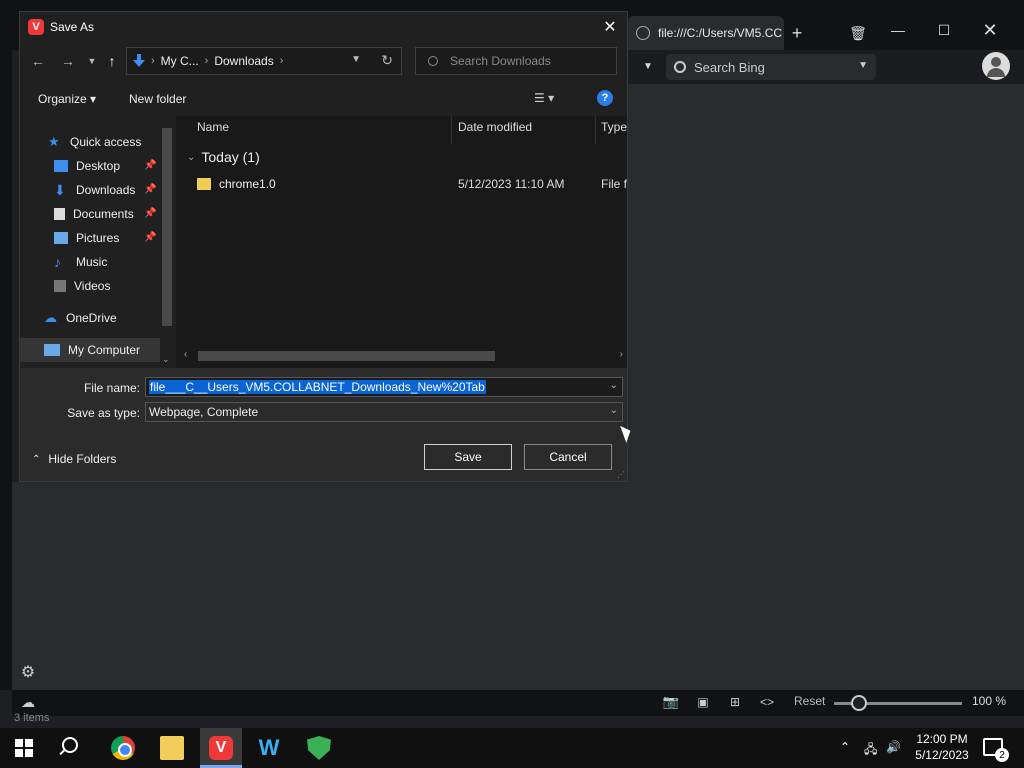 Image resolution: width=1024 pixels, height=768 pixels. I want to click on file-explorer-icon, so click(172, 748).